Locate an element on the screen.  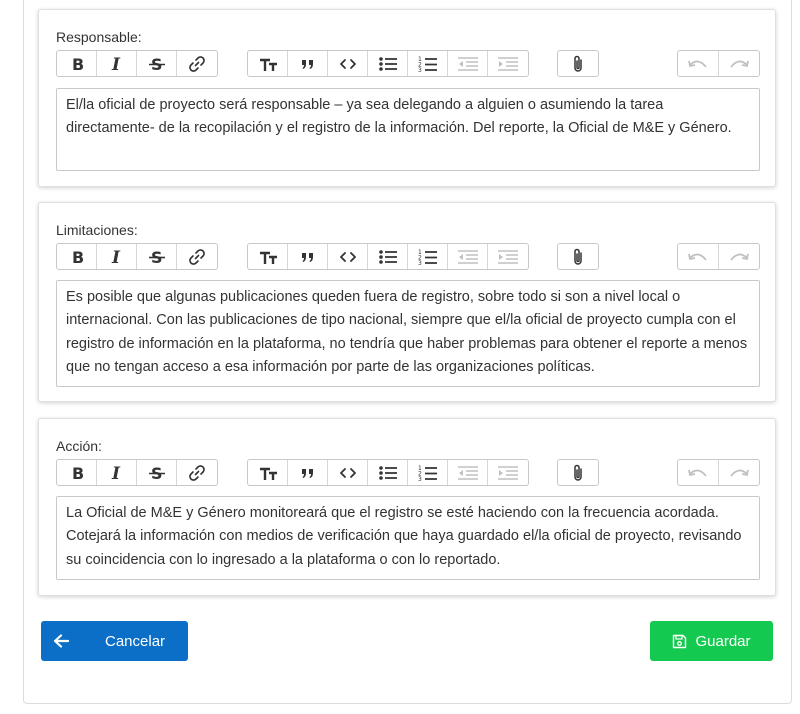
cancel-button: Cancelar is located at coordinates (114, 641).